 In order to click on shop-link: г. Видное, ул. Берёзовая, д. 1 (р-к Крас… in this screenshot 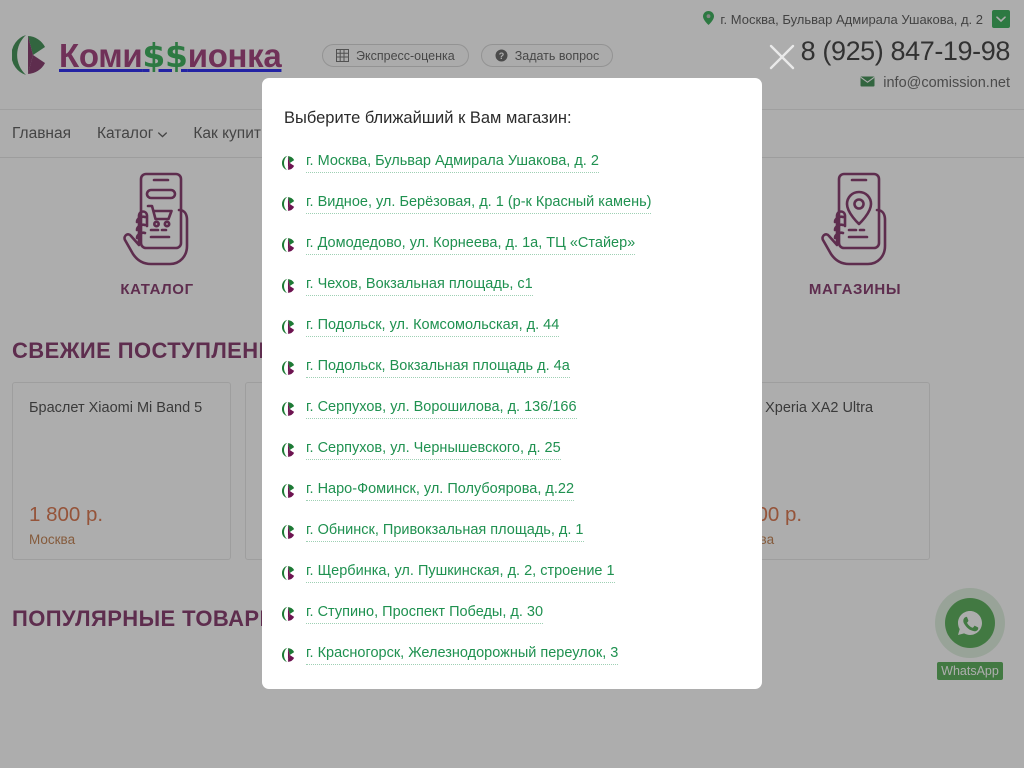, I will do `click(479, 203)`.